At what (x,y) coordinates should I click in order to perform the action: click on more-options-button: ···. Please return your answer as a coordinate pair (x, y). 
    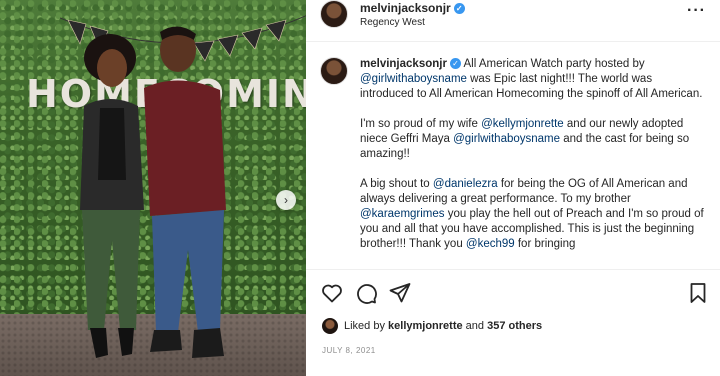
    Looking at the image, I should click on (696, 11).